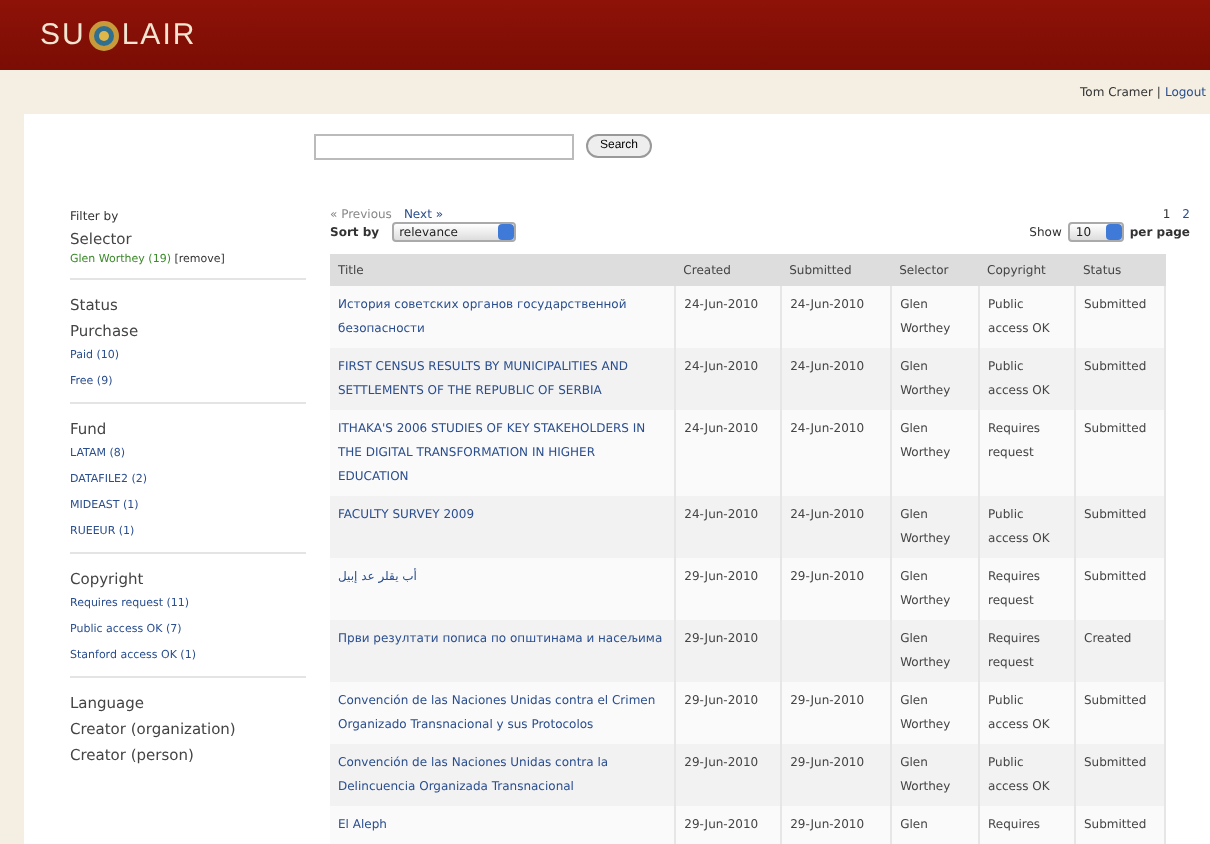 The width and height of the screenshot is (1210, 844). I want to click on logo-text: SU, so click(63, 35).